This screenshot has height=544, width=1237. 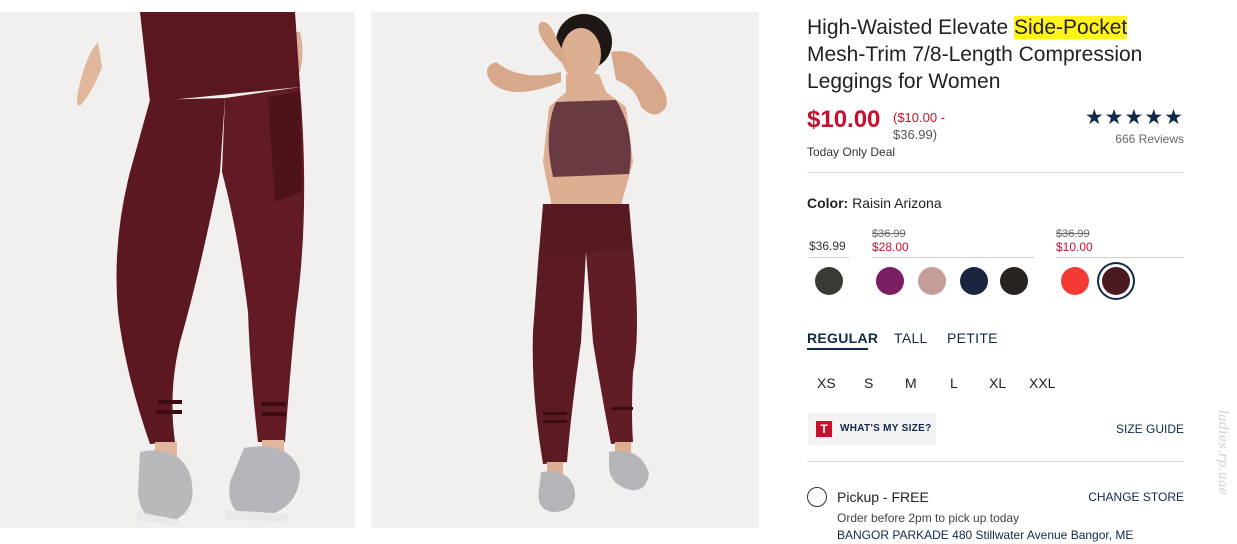 What do you see at coordinates (844, 119) in the screenshot?
I see `current-price: $10.00` at bounding box center [844, 119].